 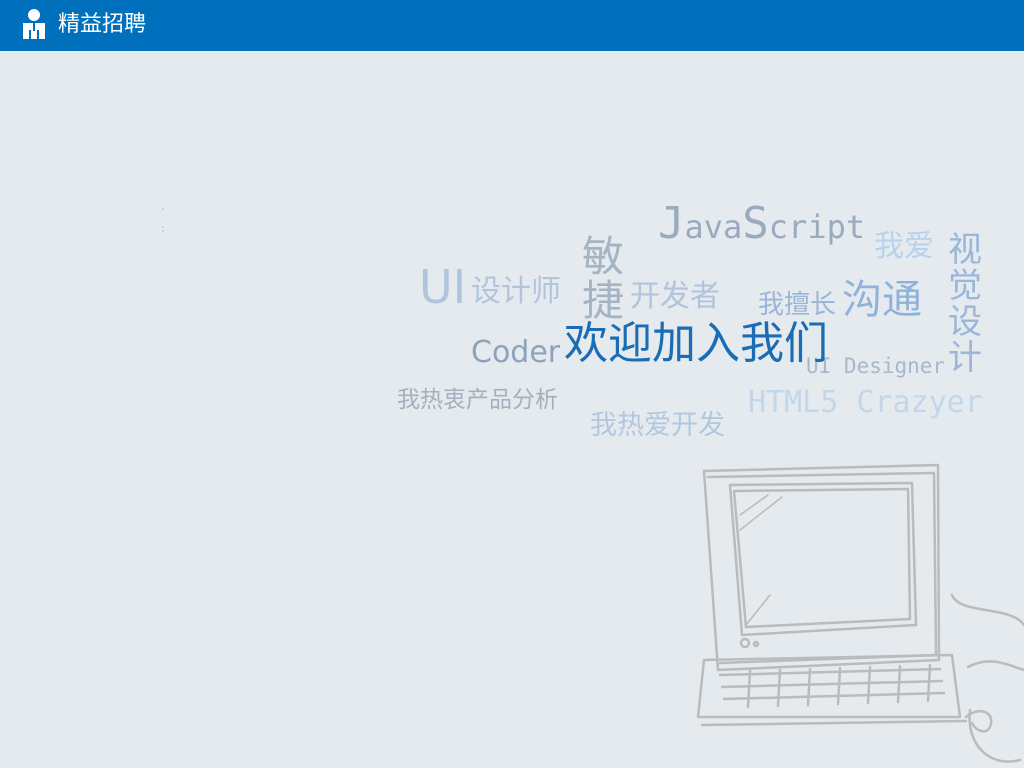 I want to click on word-developer: 开发者, so click(x=675, y=296).